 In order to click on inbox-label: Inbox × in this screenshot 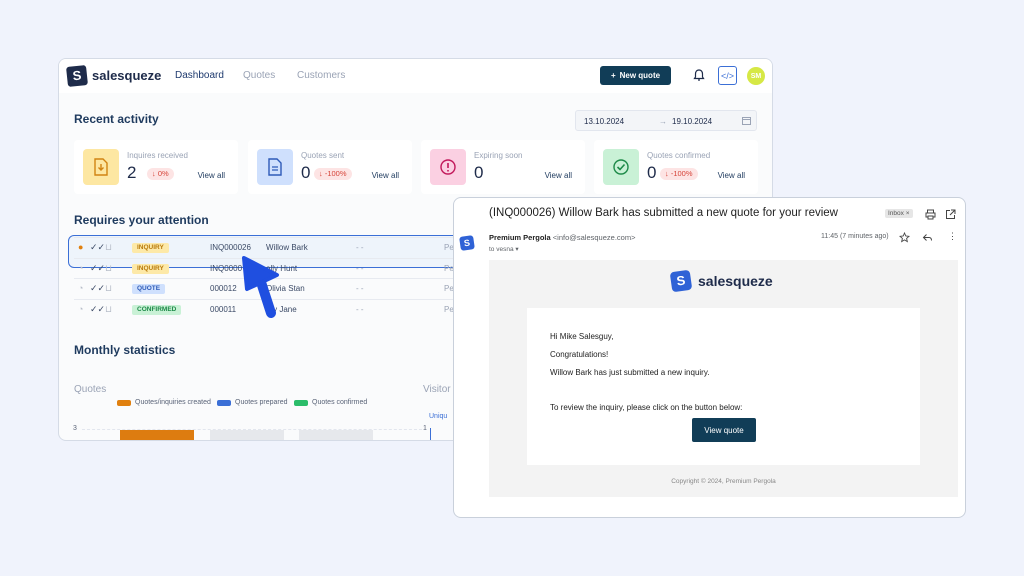, I will do `click(899, 213)`.